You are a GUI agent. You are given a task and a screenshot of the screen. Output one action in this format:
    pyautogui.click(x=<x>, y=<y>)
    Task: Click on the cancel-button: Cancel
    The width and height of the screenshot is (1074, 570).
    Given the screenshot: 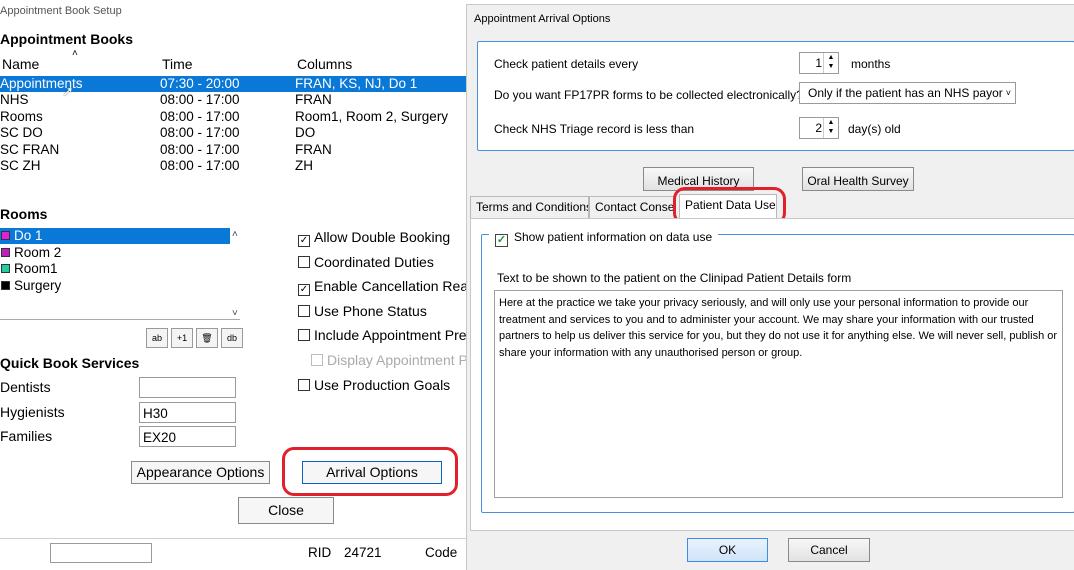 What is the action you would take?
    pyautogui.click(x=829, y=550)
    